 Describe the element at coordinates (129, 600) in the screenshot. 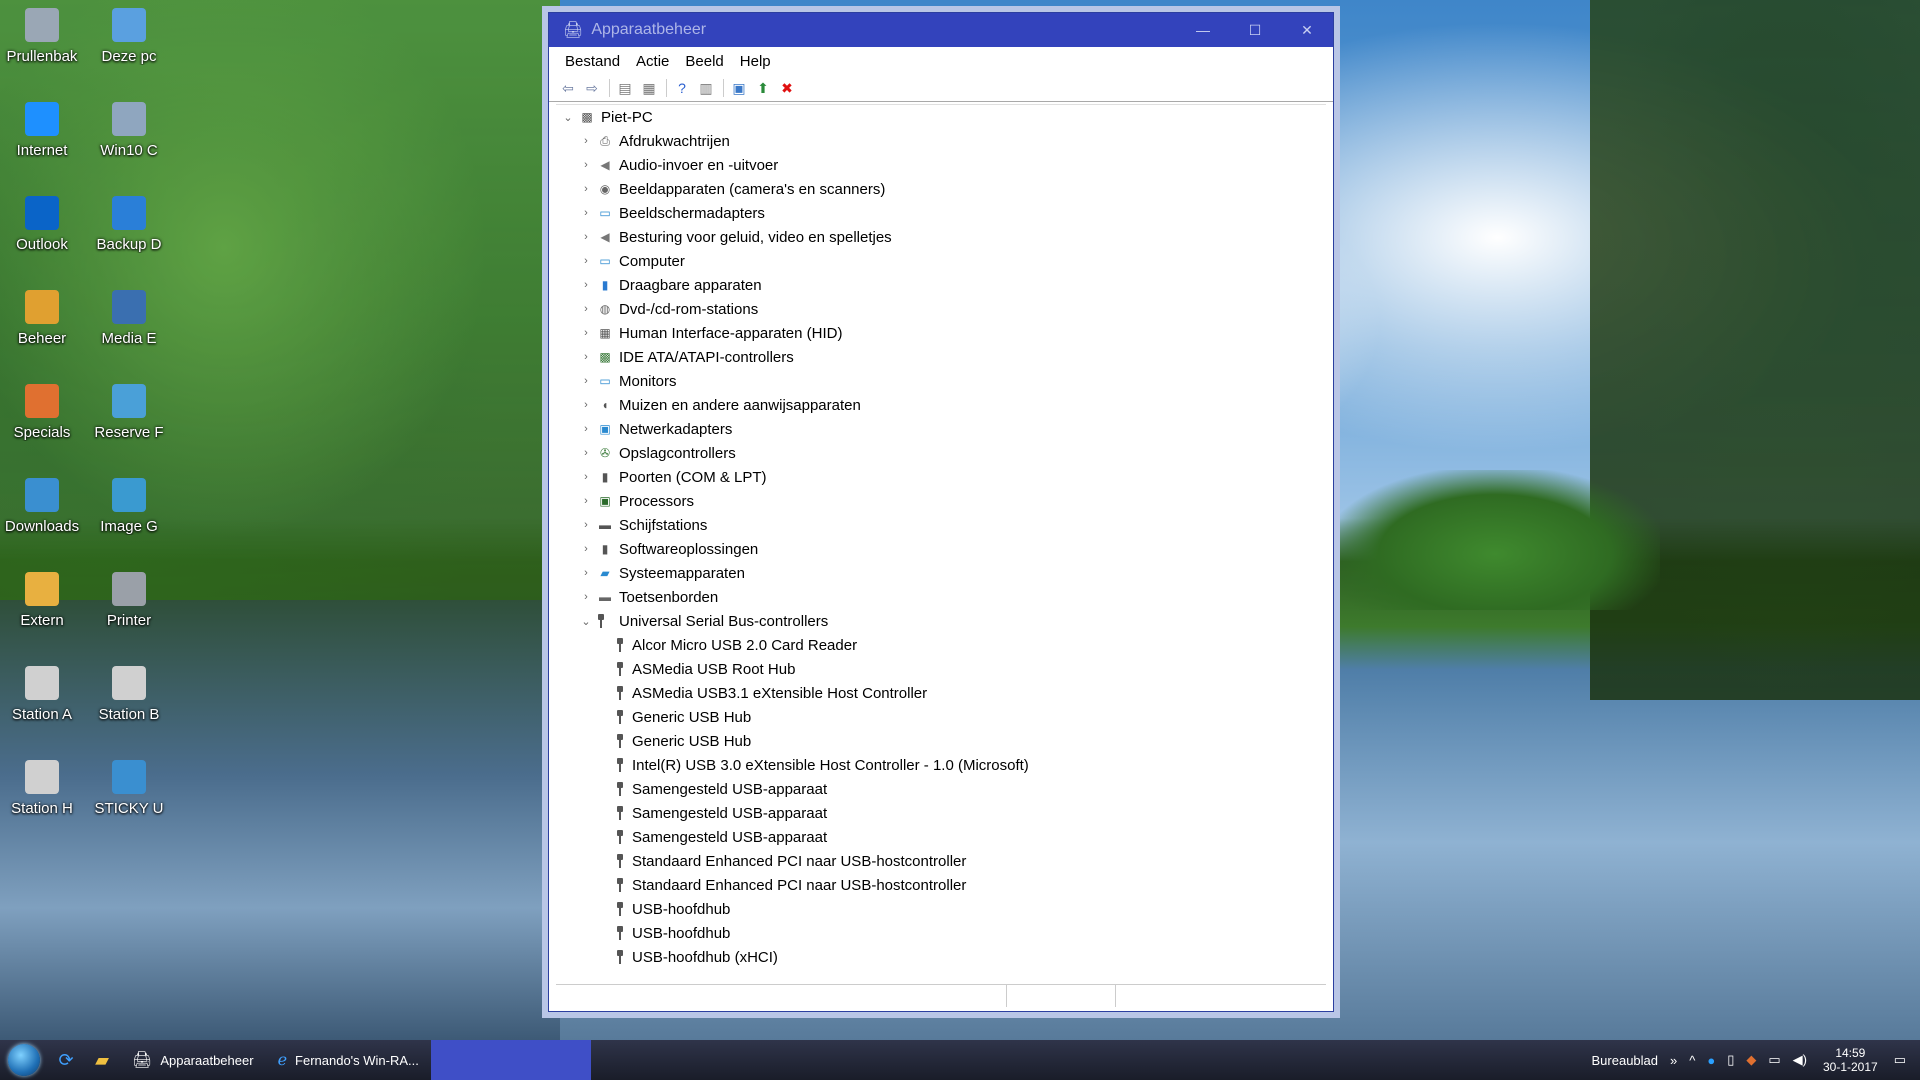

I see `desktop-icon: Printer` at that location.